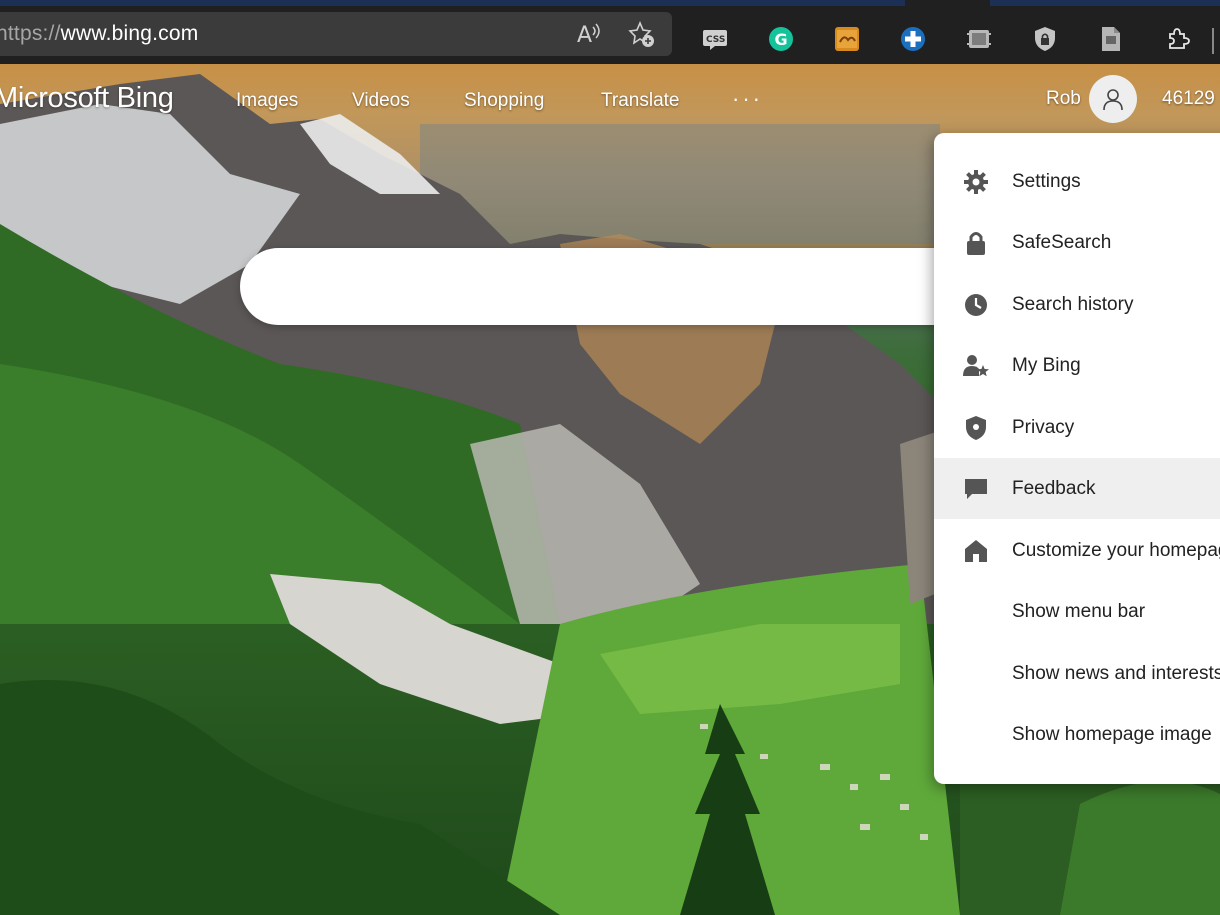  I want to click on lock-icon, so click(976, 243).